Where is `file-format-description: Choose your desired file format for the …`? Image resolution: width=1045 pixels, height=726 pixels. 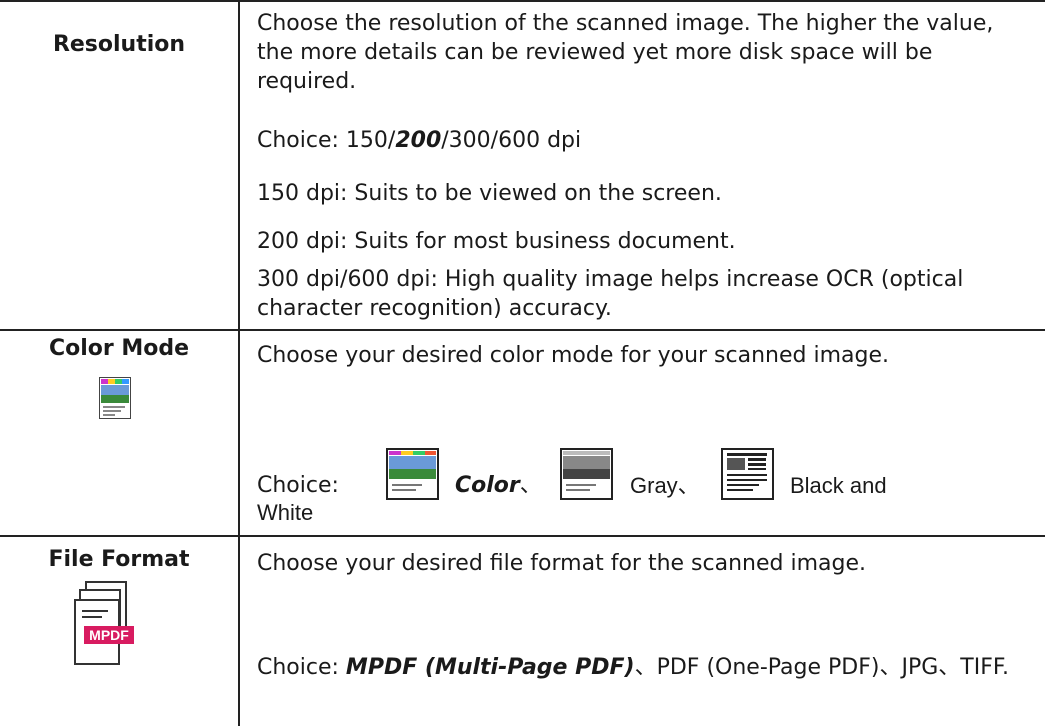
file-format-description: Choose your desired file format for the … is located at coordinates (561, 563).